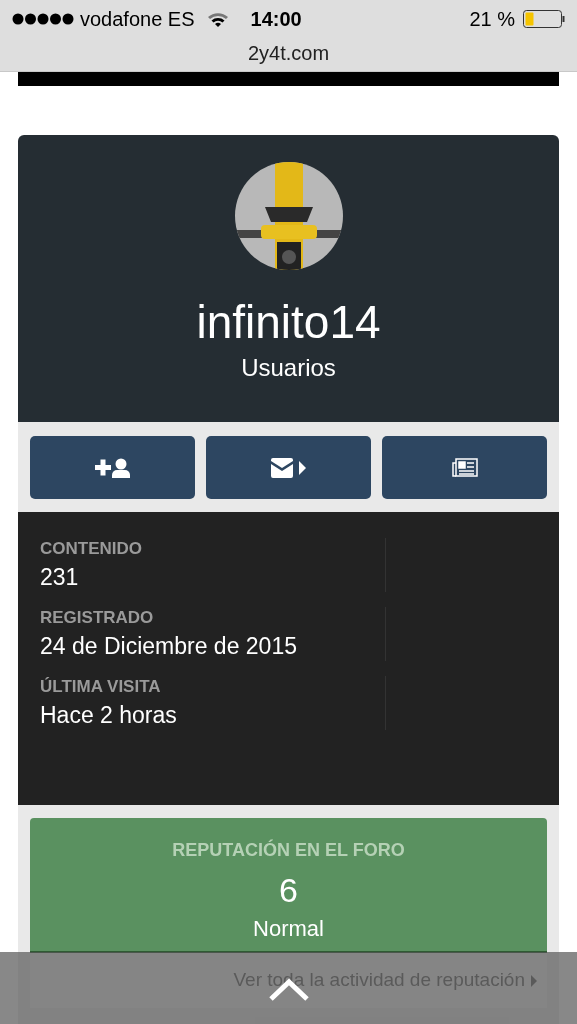  What do you see at coordinates (60, 577) in the screenshot?
I see `stat-value: 231` at bounding box center [60, 577].